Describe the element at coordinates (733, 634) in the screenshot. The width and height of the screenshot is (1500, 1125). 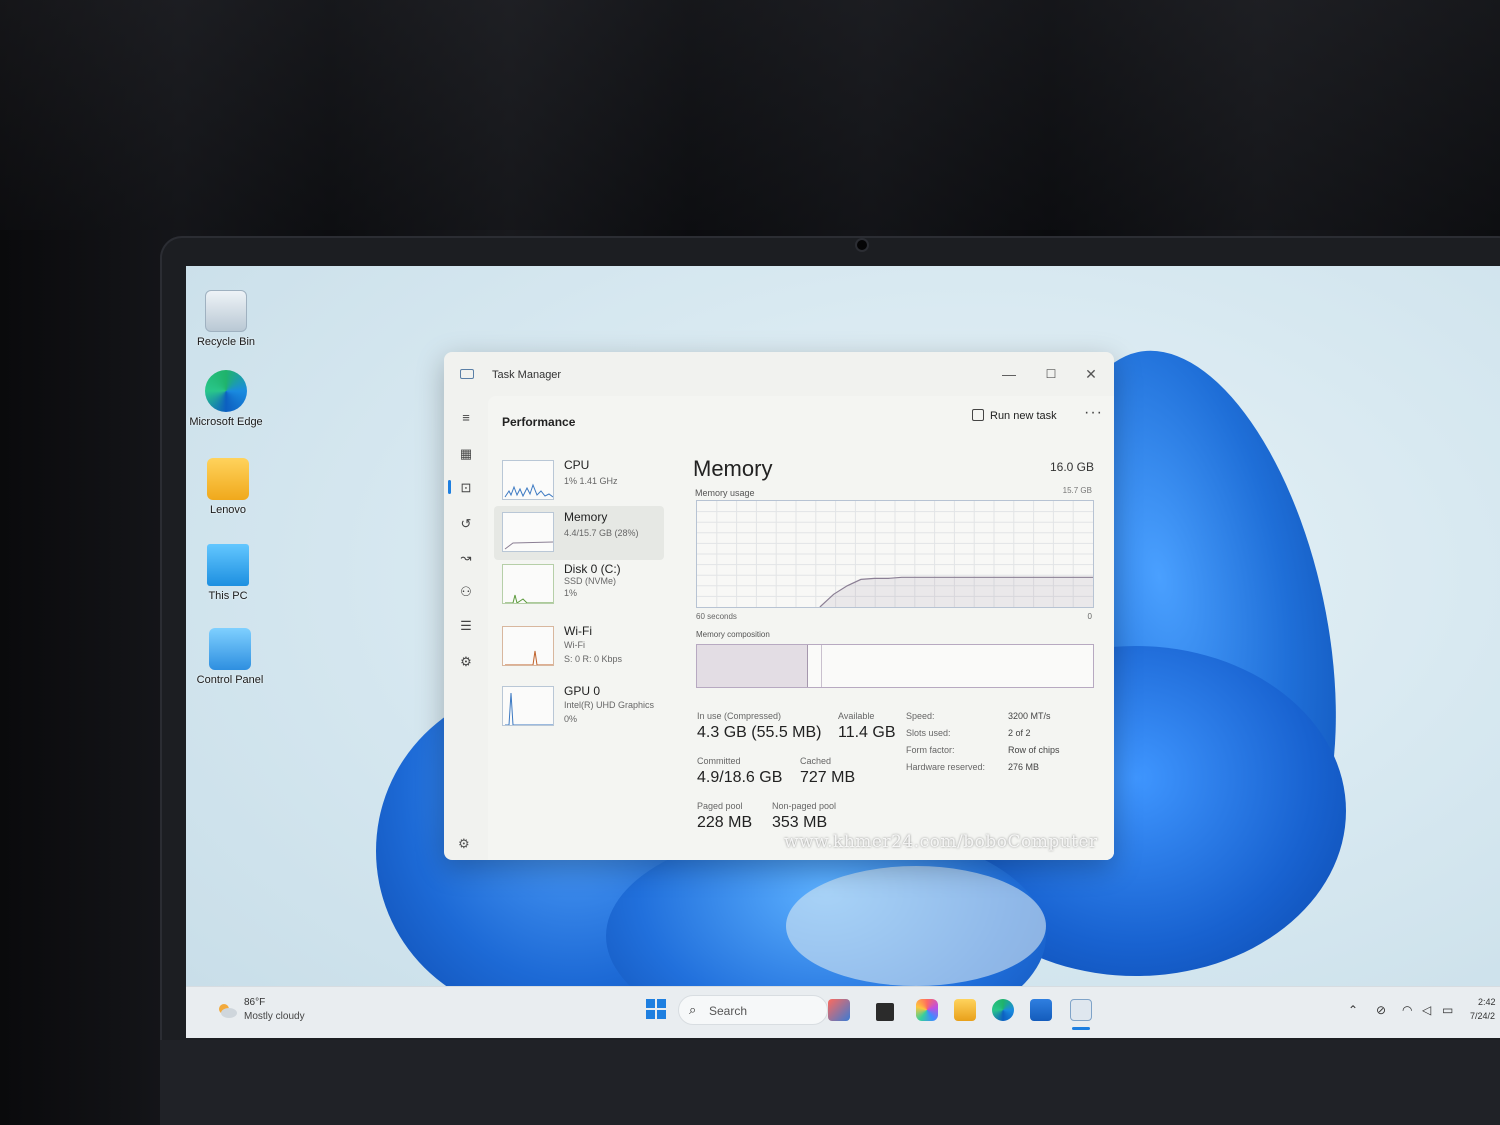
I see `memory-composition-label: Memory composition` at that location.